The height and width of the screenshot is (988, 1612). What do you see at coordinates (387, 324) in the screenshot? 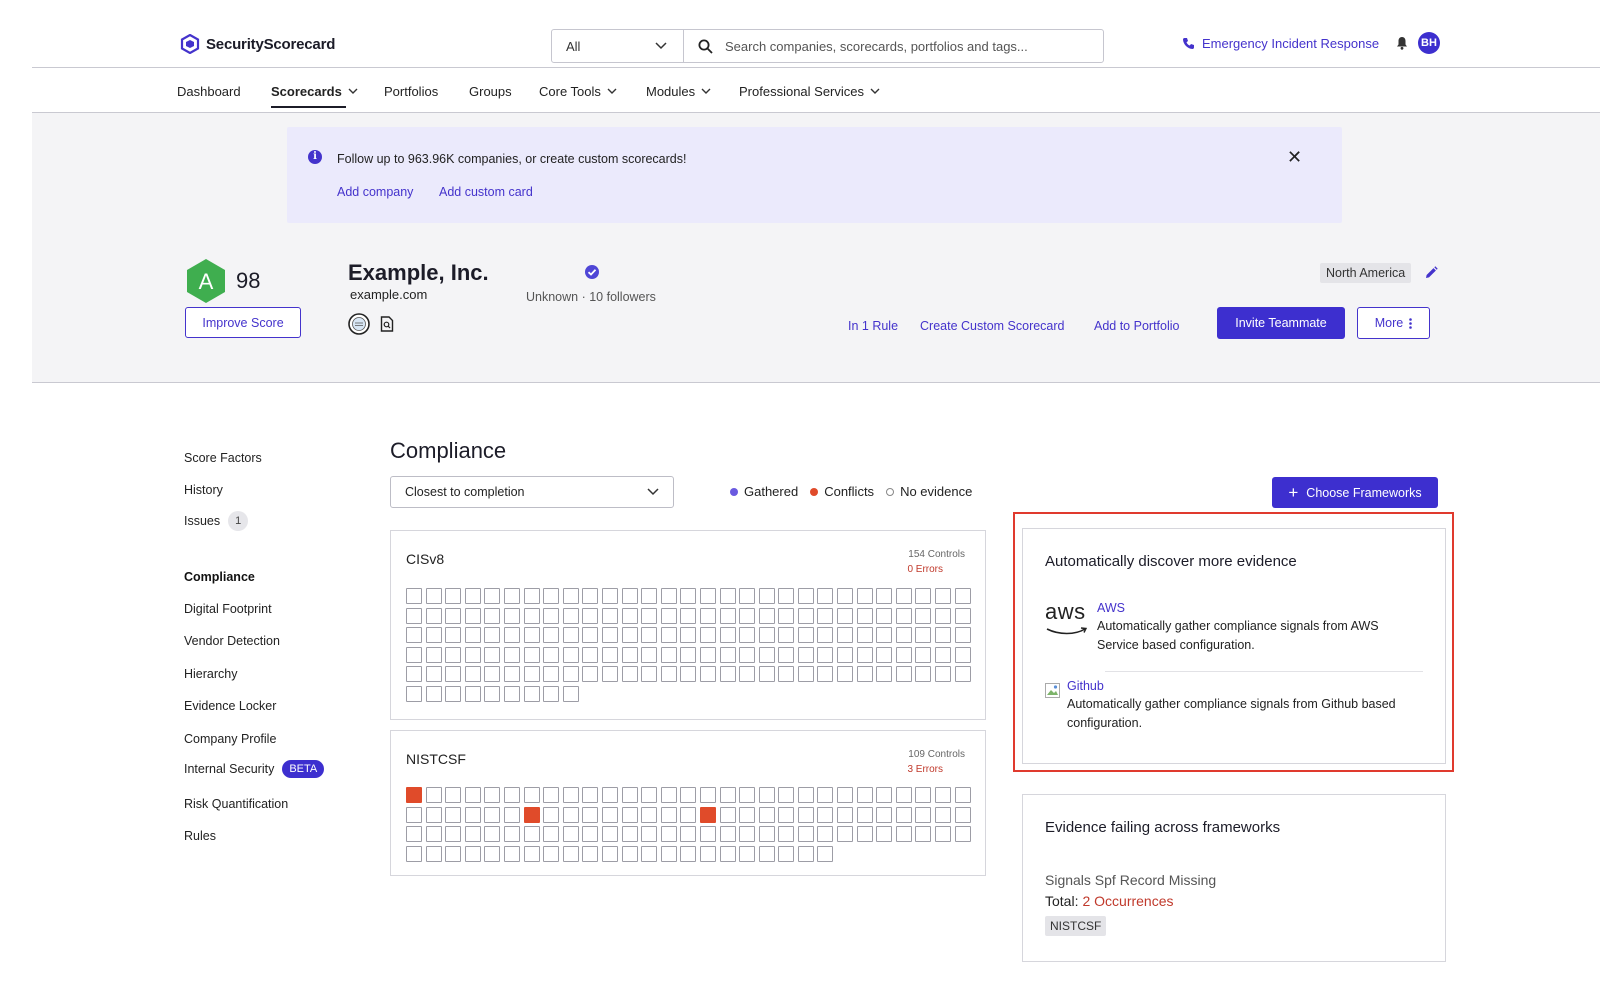
I see `document-search-icon` at bounding box center [387, 324].